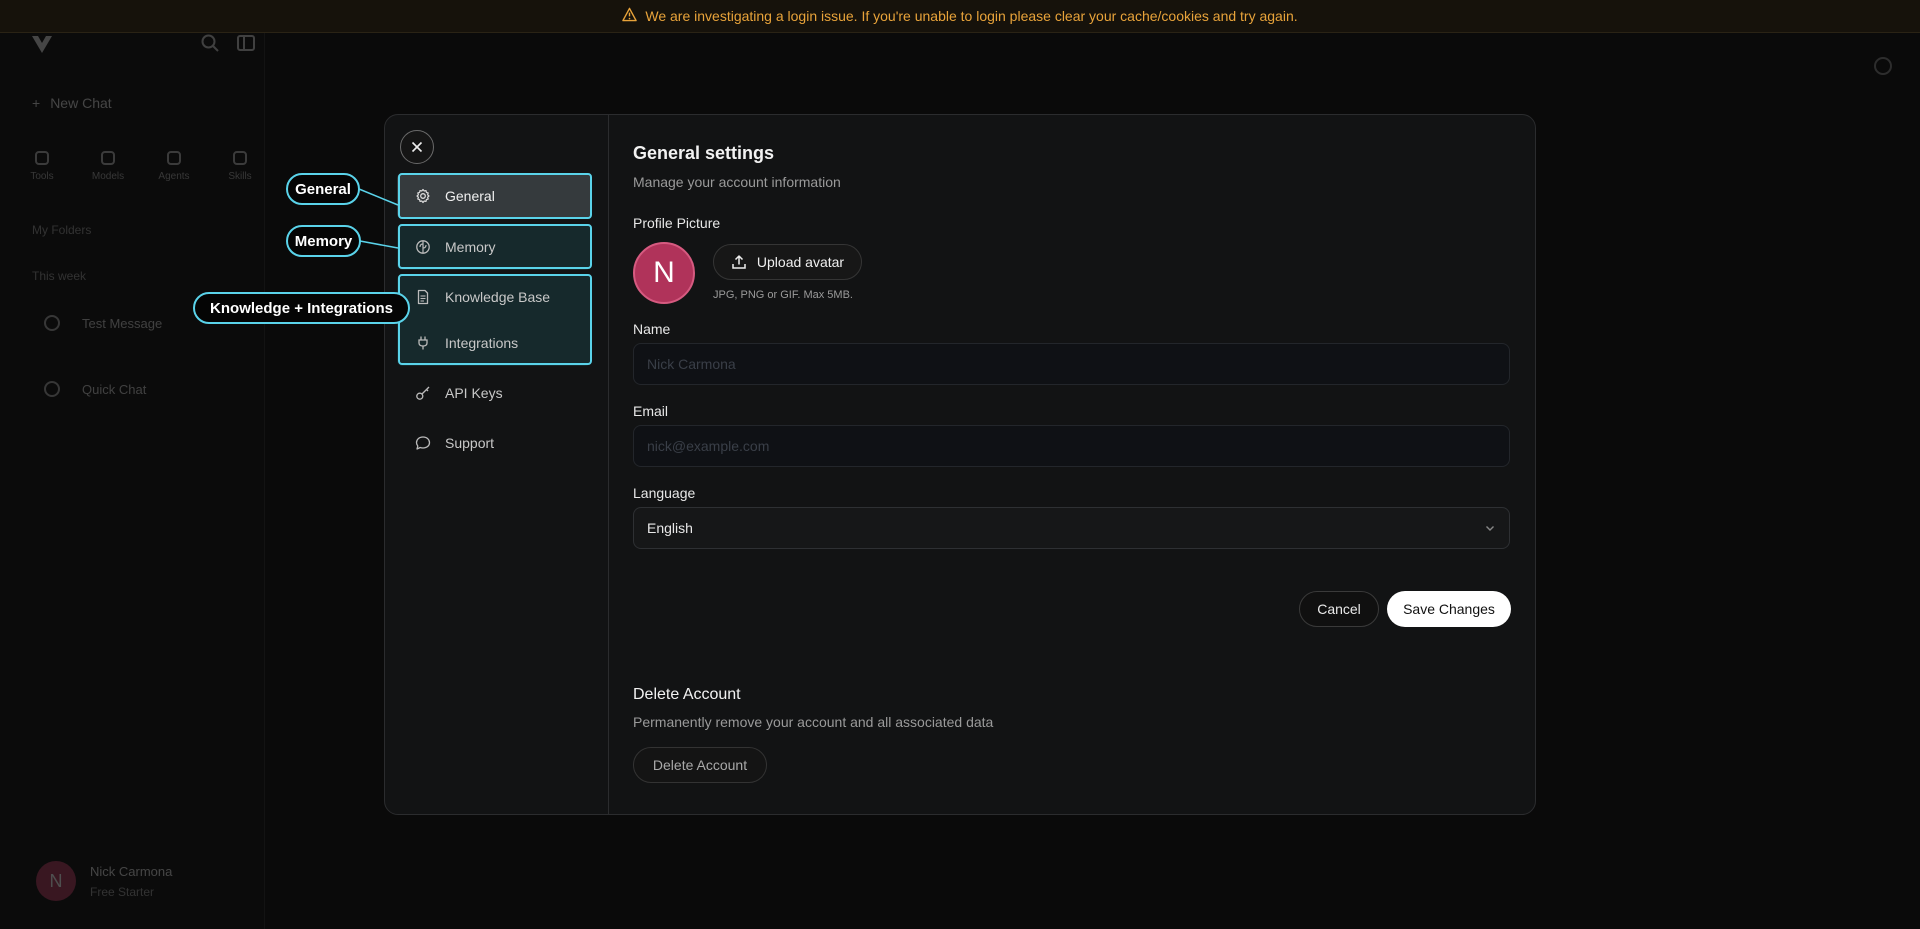  Describe the element at coordinates (36, 103) in the screenshot. I see `plus-icon: +` at that location.